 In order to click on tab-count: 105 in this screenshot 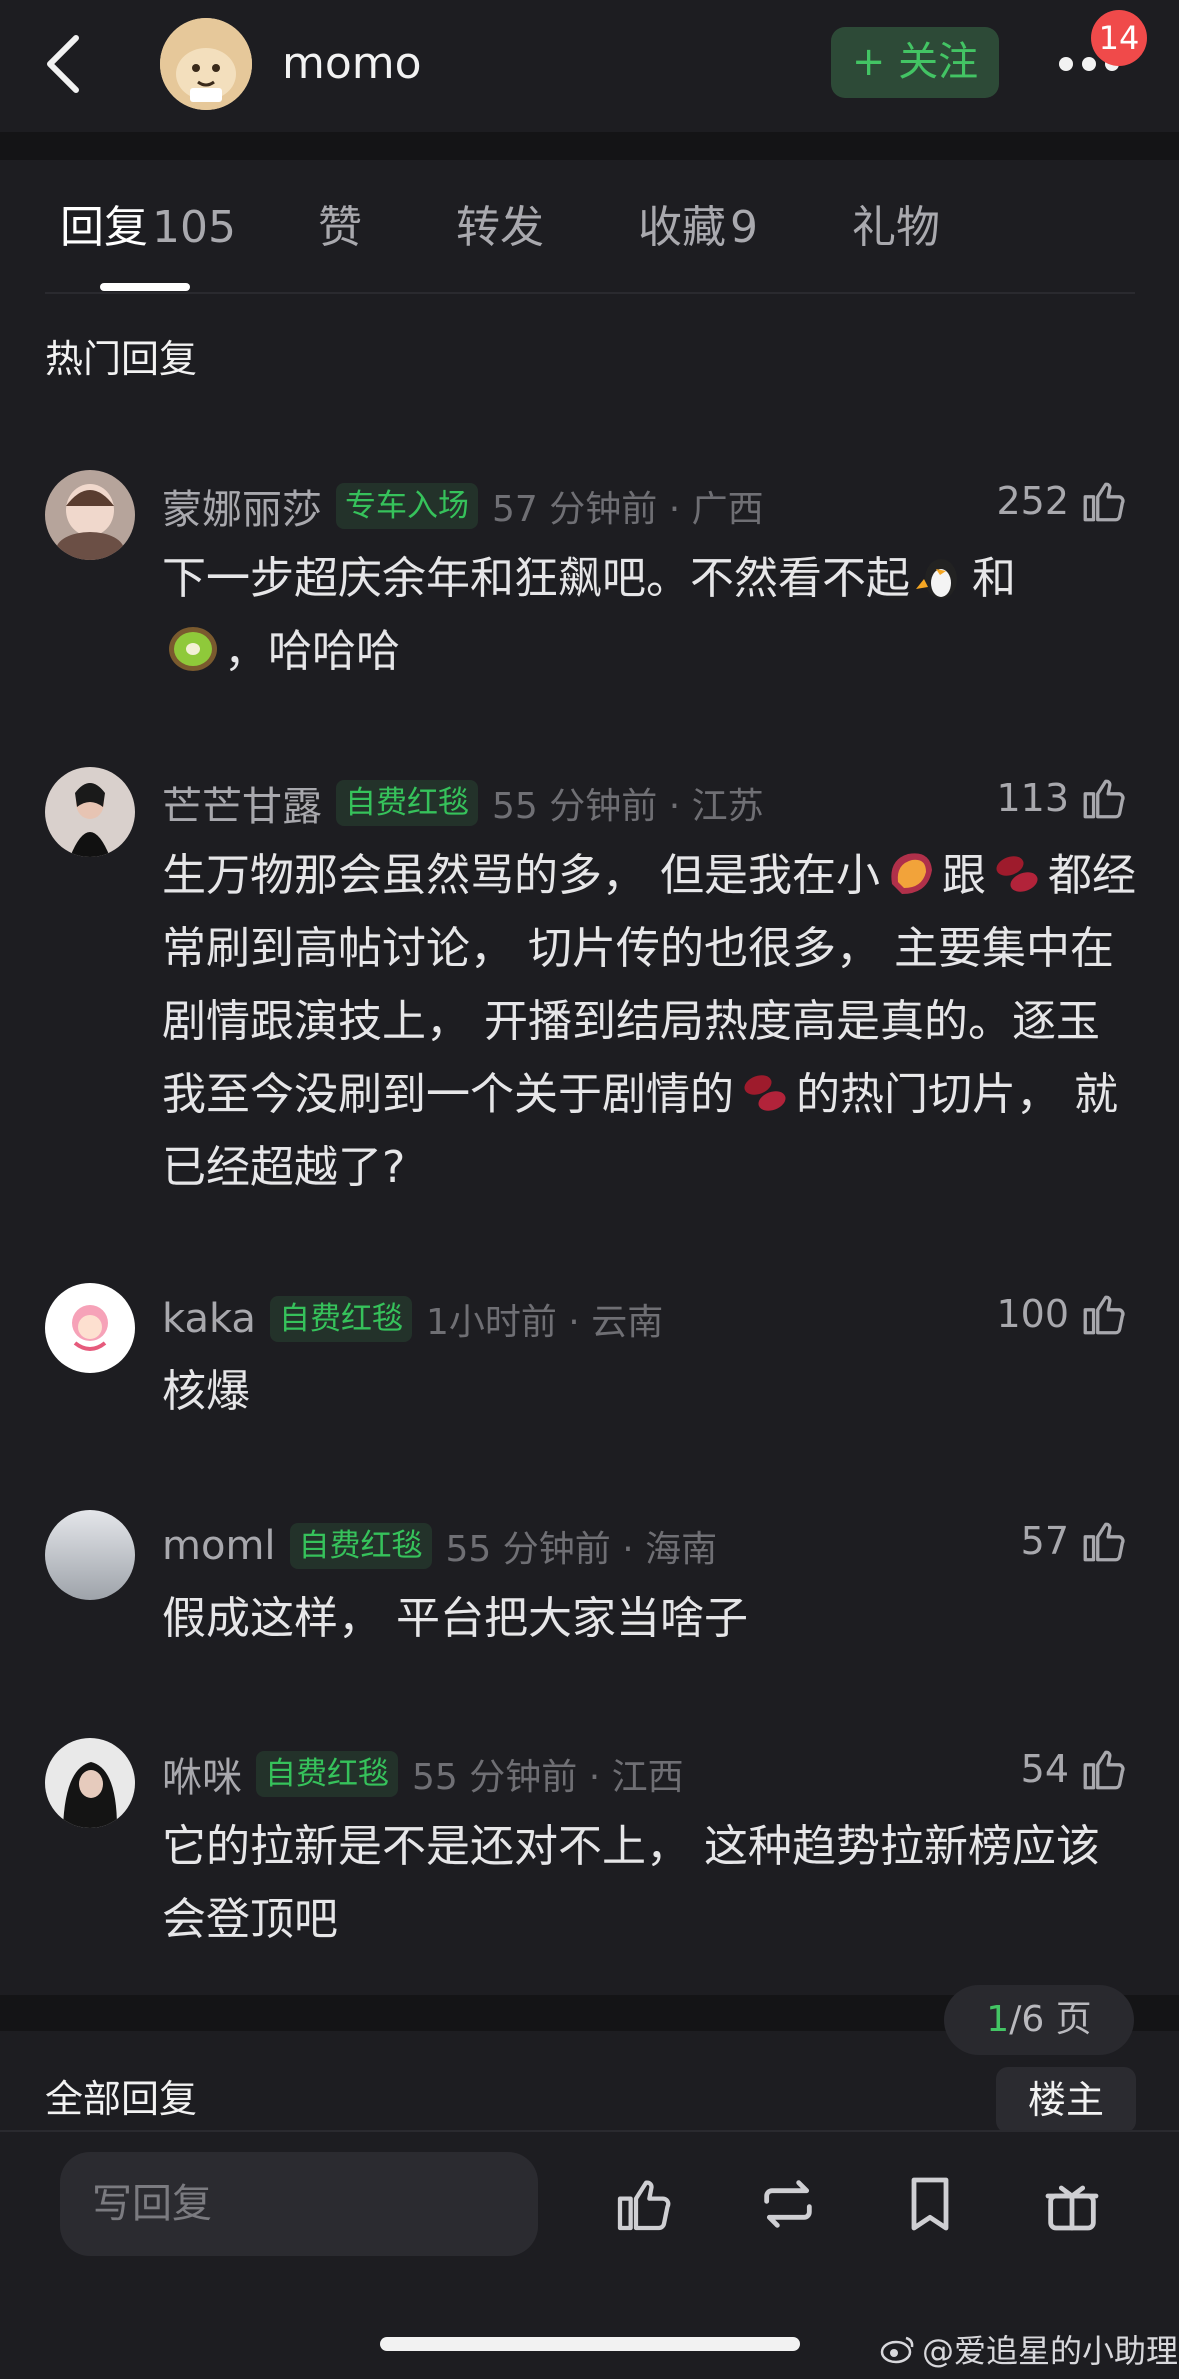, I will do `click(194, 227)`.